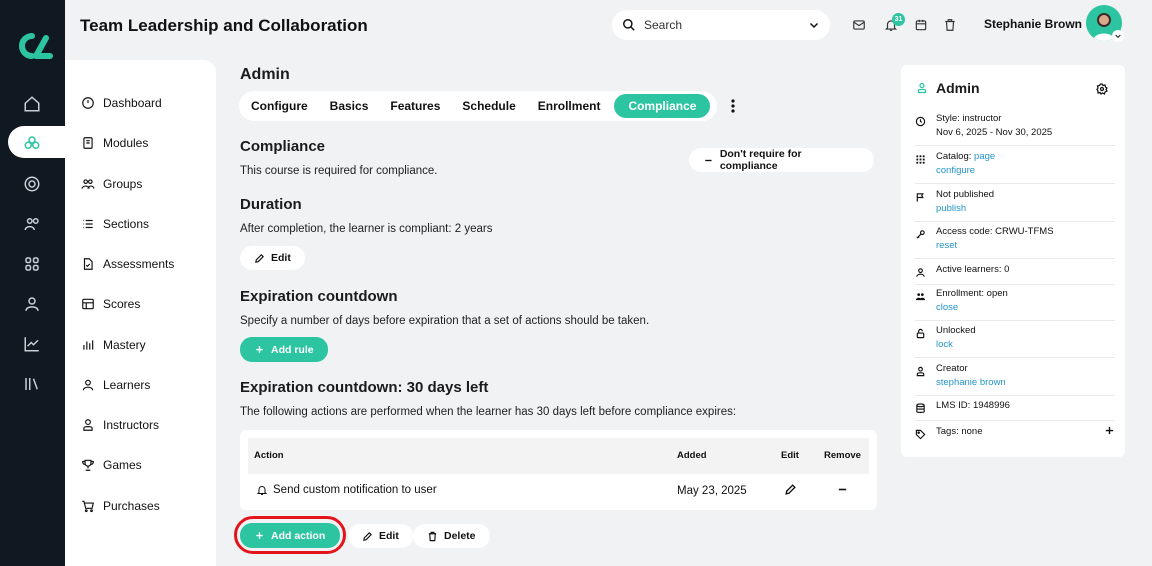 The width and height of the screenshot is (1152, 566). Describe the element at coordinates (1033, 24) in the screenshot. I see `user-name: Stephanie Brown` at that location.